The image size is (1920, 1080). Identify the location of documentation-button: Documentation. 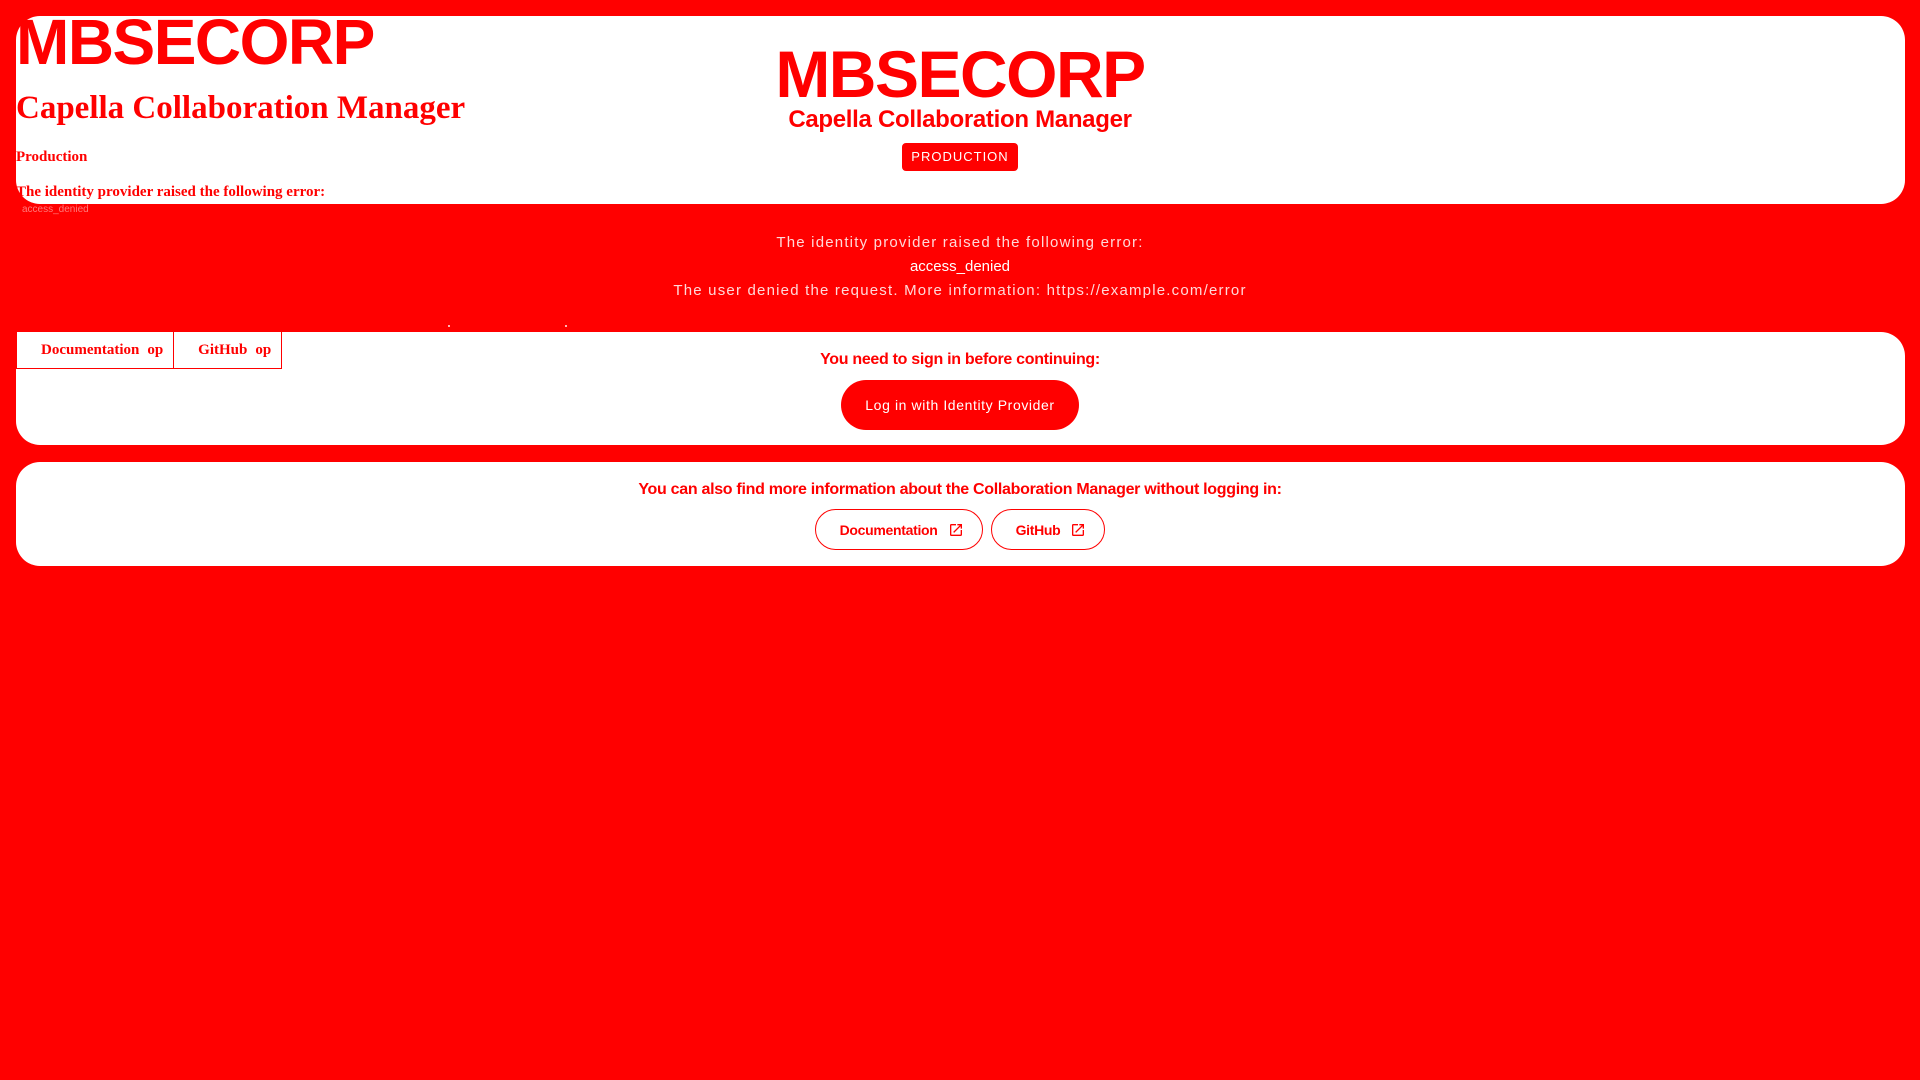
(898, 529).